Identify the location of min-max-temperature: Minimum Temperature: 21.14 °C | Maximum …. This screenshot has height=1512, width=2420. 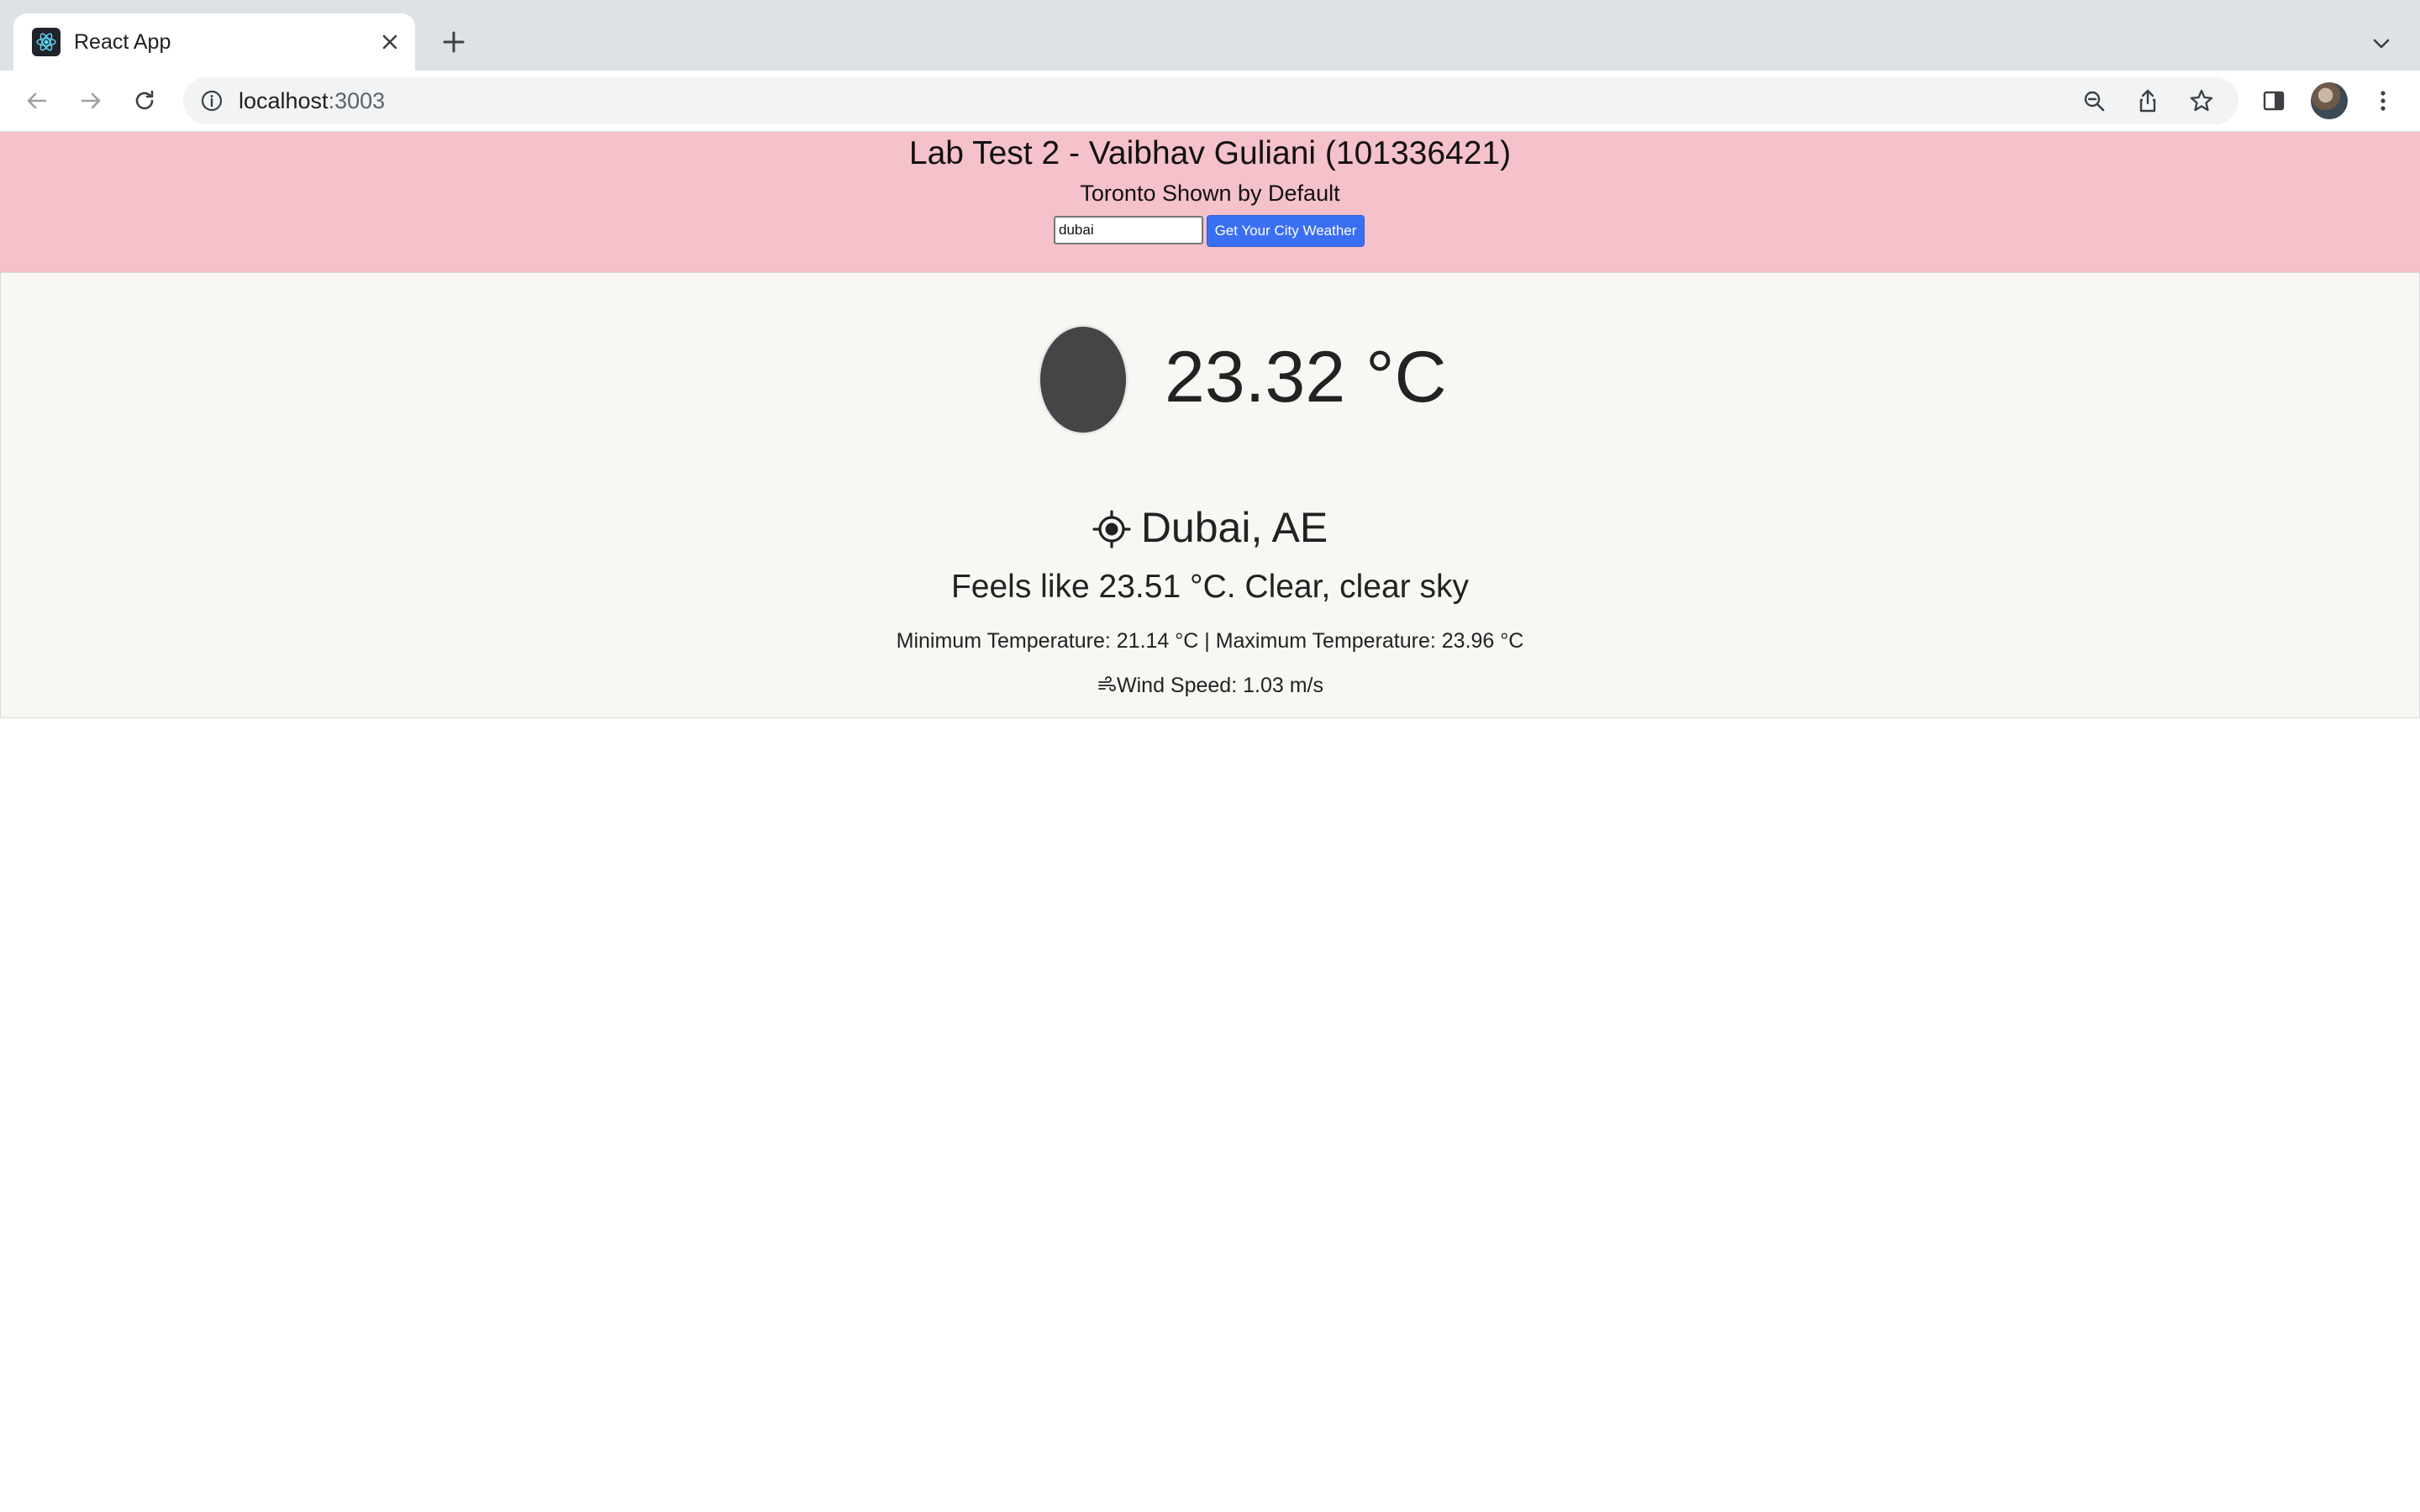
(1210, 641).